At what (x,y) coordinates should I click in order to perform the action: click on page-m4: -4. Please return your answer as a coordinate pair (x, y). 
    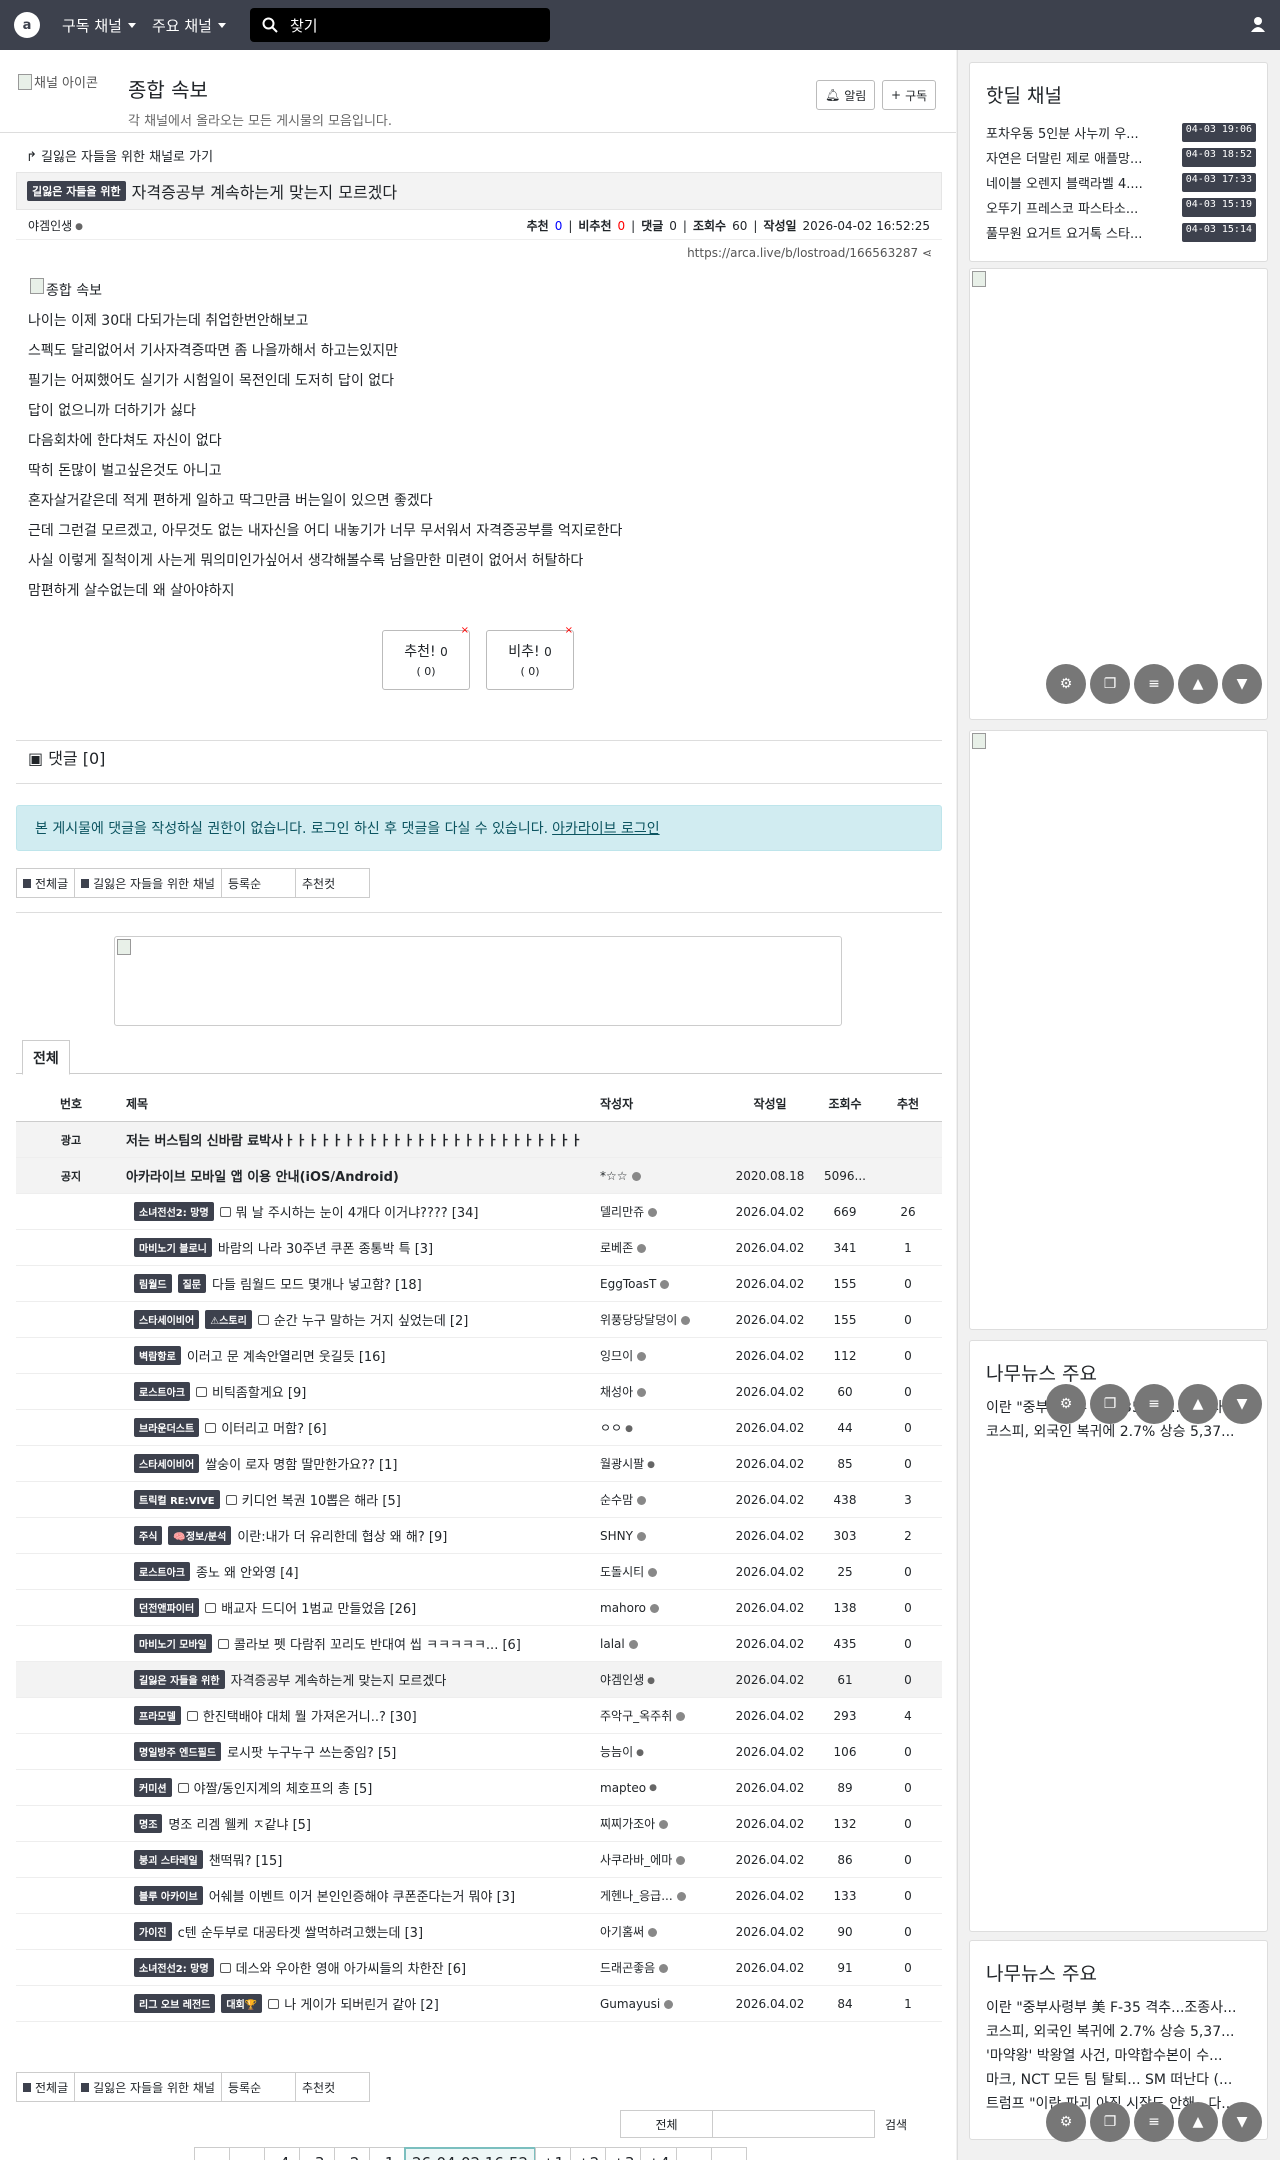
    Looking at the image, I should click on (282, 2153).